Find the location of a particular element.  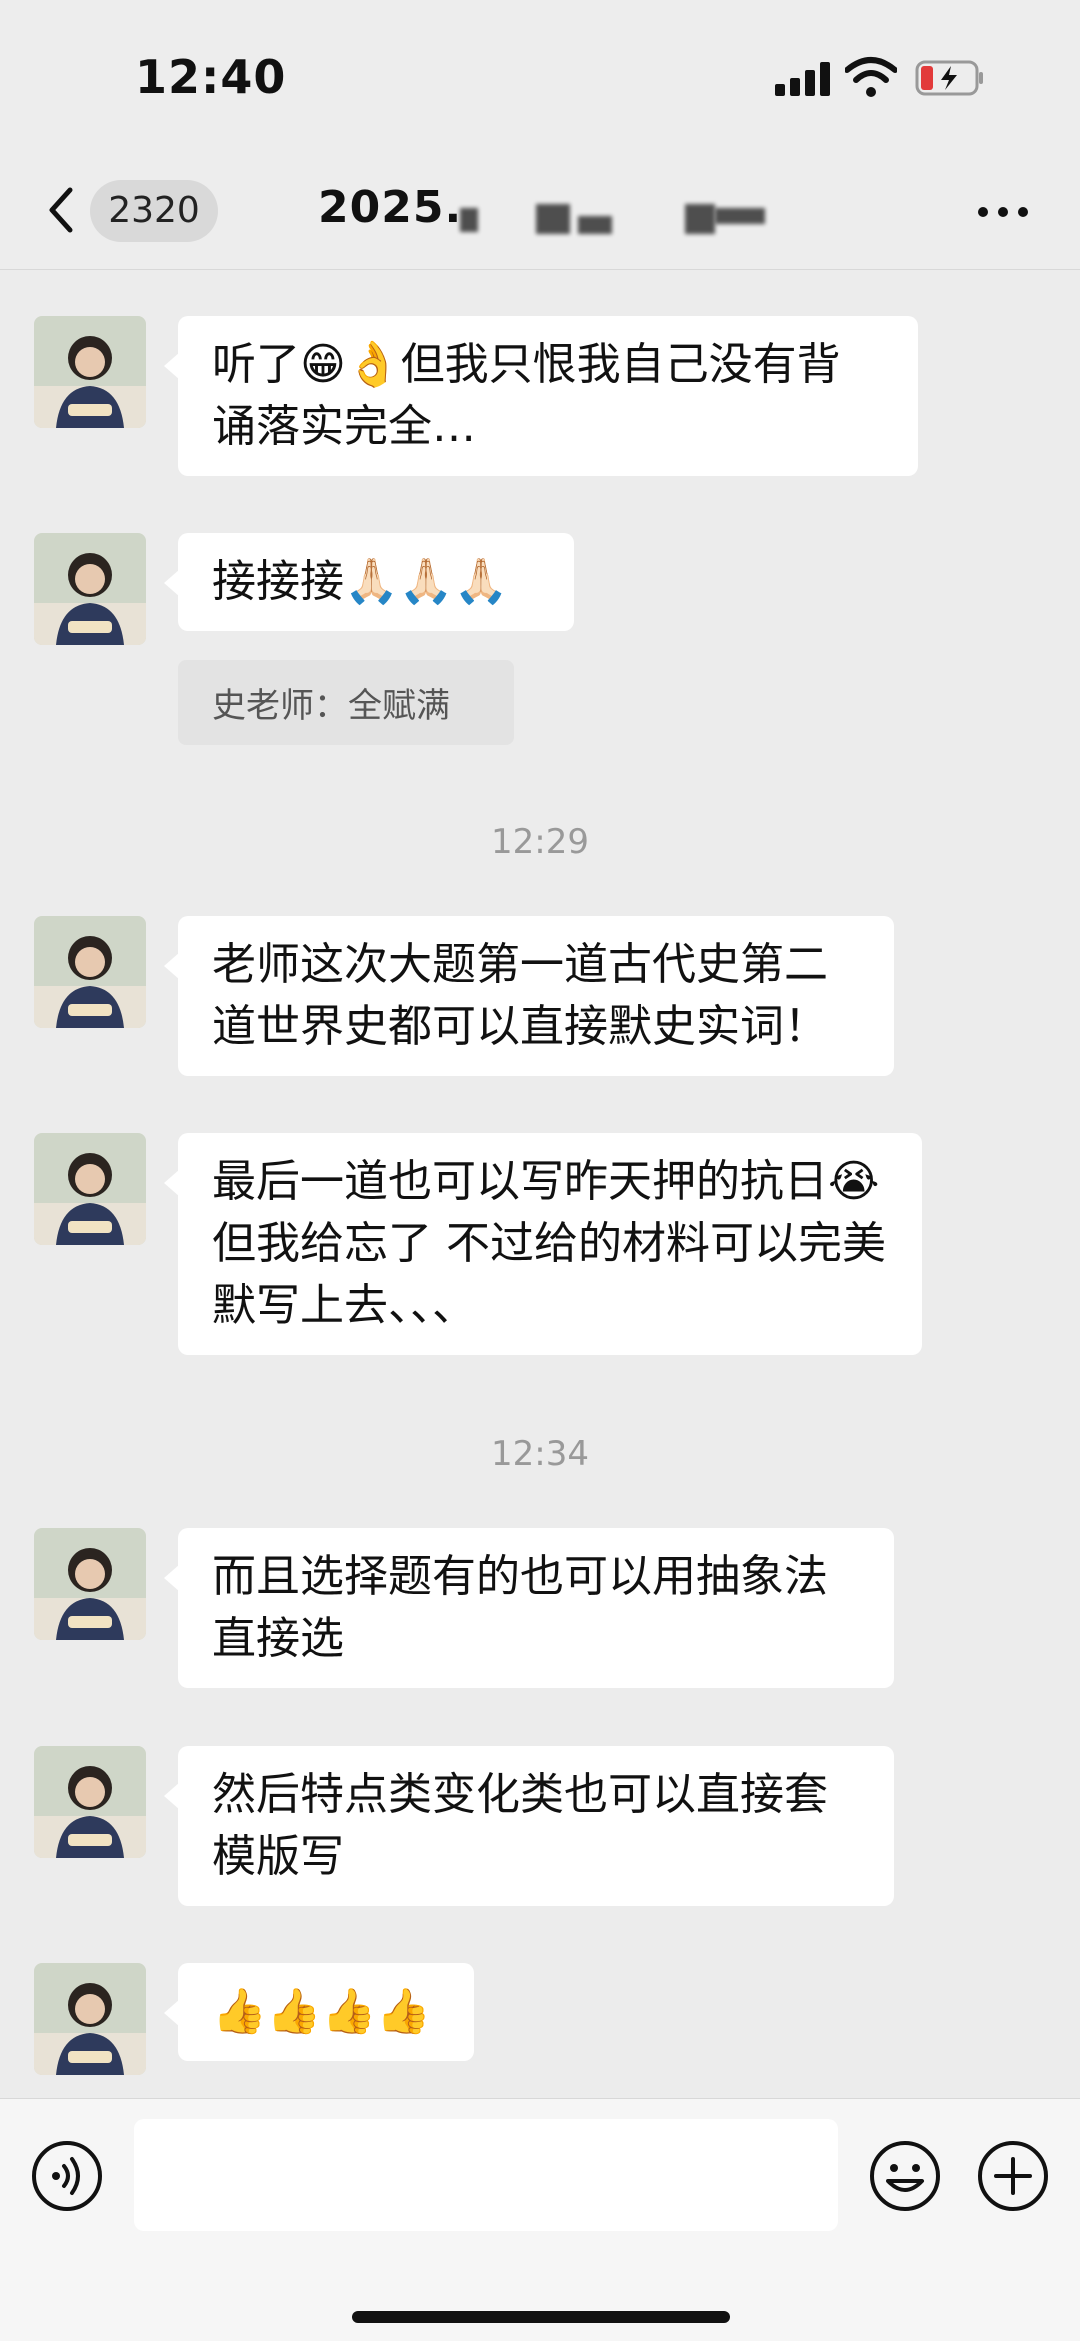

quoted-reply: 史老师：全赋满 is located at coordinates (346, 702).